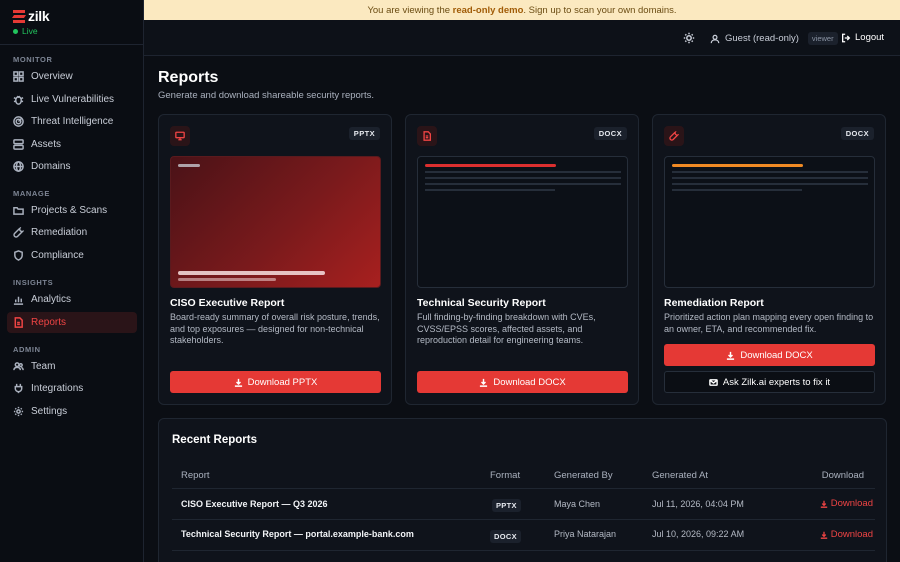  I want to click on folder-icon, so click(18, 211).